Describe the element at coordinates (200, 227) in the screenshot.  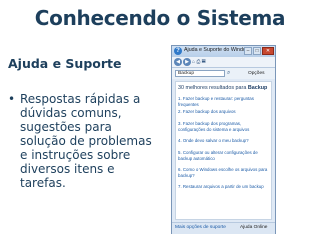
I see `more-support-link: Mais opções de suporte` at that location.